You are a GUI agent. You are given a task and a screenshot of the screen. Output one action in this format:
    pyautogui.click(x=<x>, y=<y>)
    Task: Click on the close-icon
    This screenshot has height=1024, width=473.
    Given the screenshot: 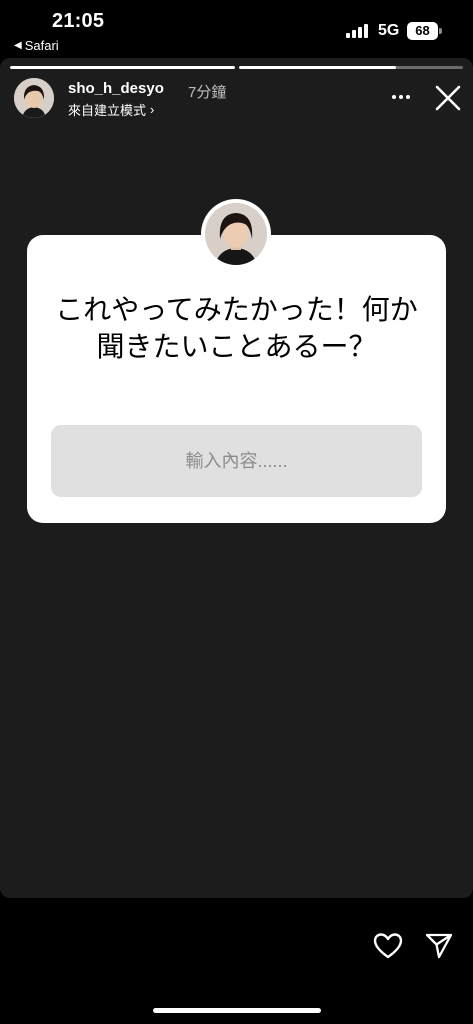 What is the action you would take?
    pyautogui.click(x=448, y=98)
    